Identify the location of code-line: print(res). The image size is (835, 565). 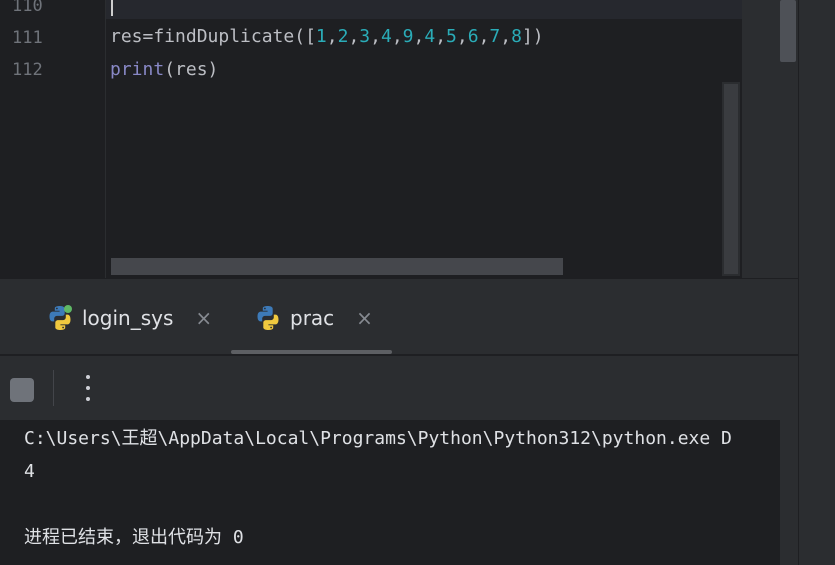
(424, 70).